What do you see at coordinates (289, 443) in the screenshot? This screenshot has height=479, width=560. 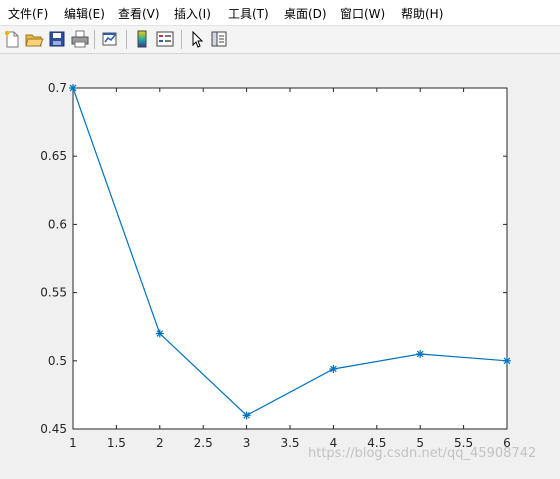 I see `x-tick-label: 3.5` at bounding box center [289, 443].